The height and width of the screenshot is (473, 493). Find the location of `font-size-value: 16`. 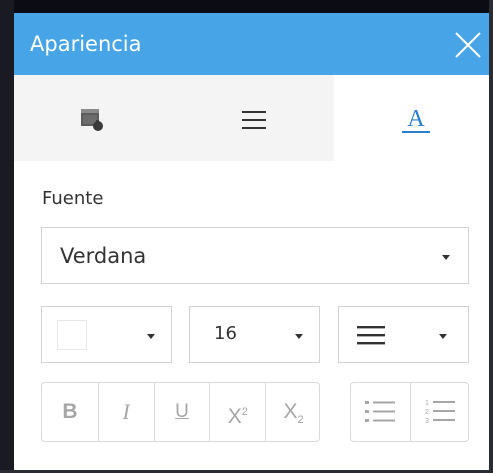

font-size-value: 16 is located at coordinates (225, 333).